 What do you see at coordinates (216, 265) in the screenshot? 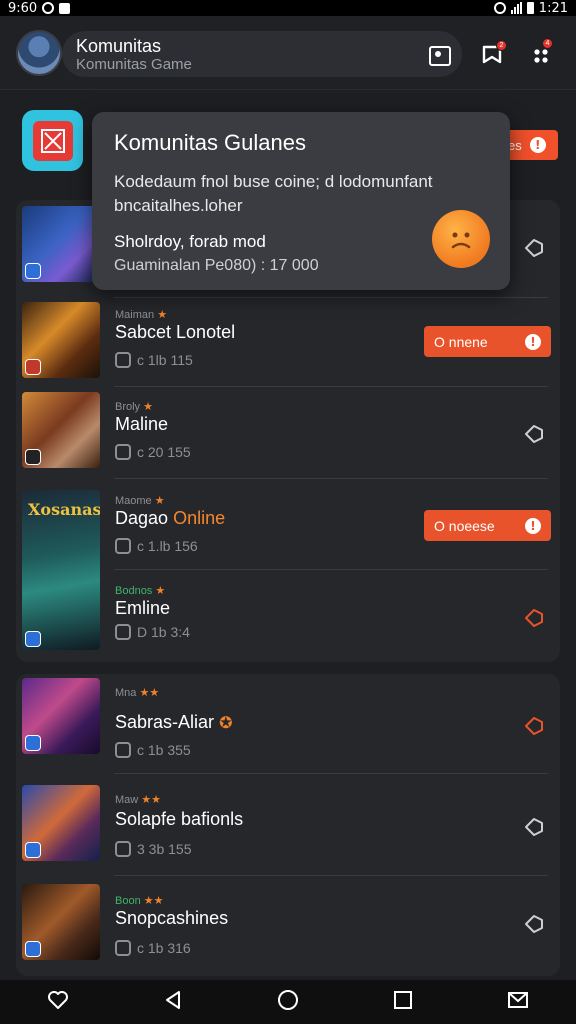
I see `popup-stats: Guaminalan Pe080) : 17 000` at bounding box center [216, 265].